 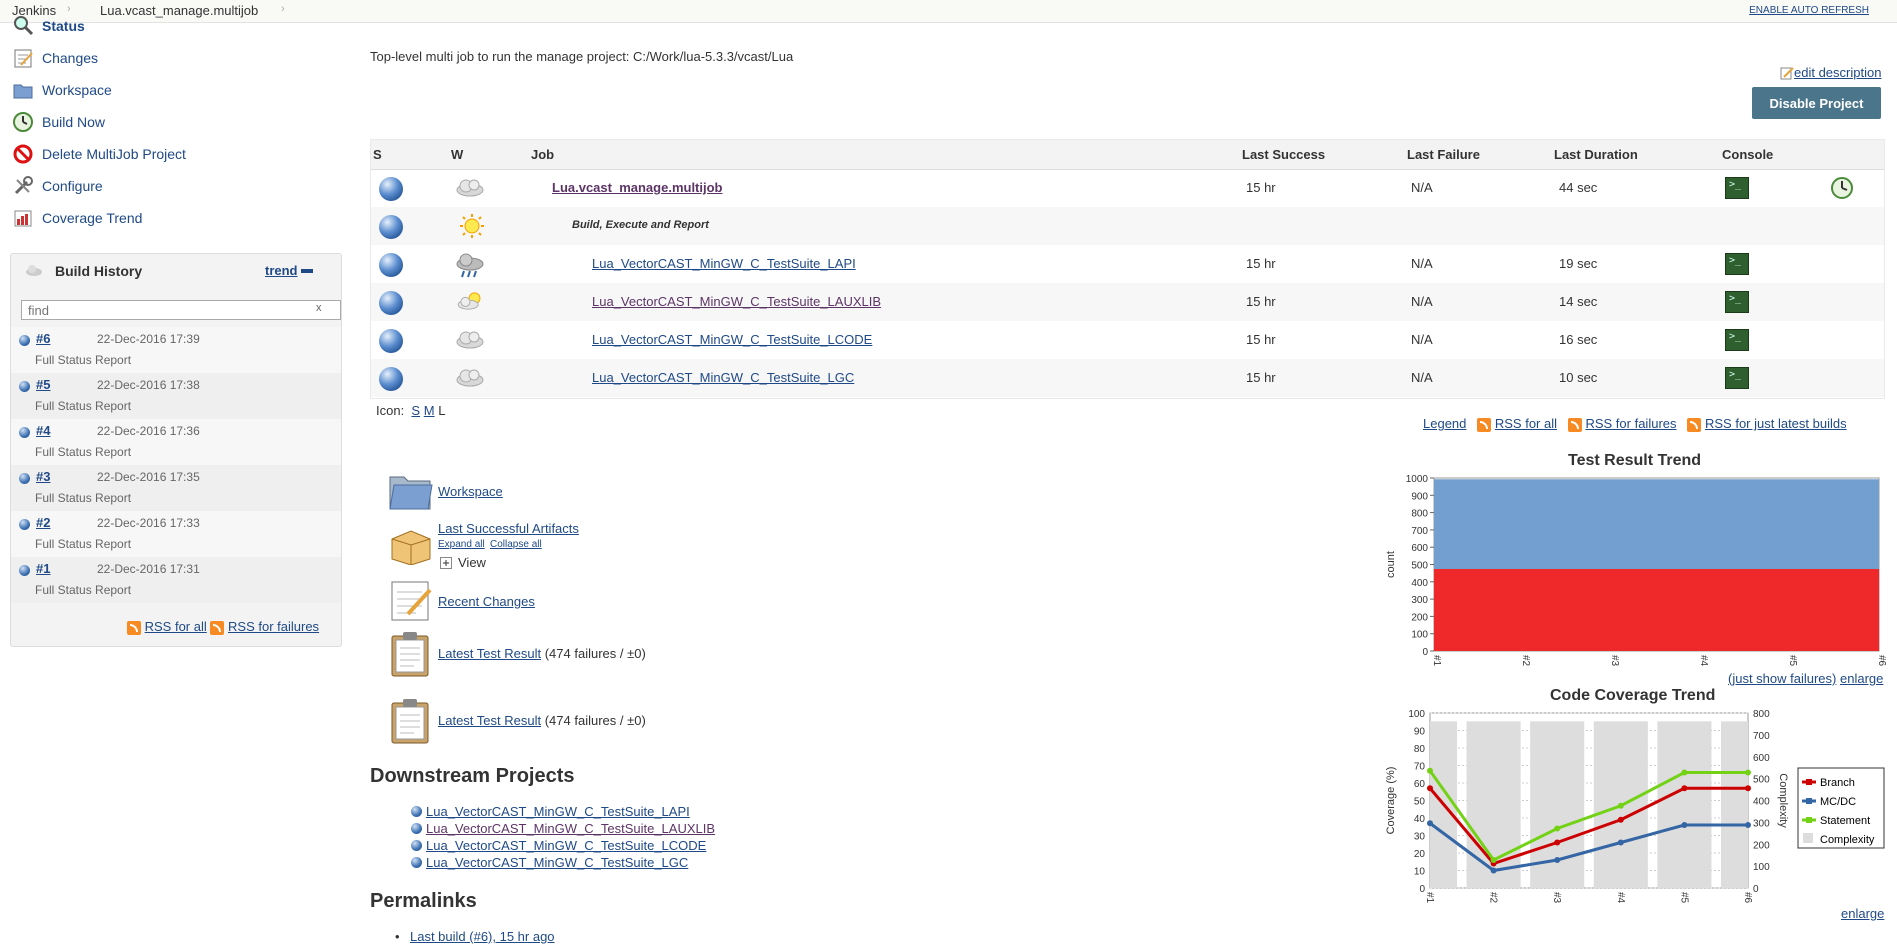 I want to click on build-history-search-input, so click(x=181, y=310).